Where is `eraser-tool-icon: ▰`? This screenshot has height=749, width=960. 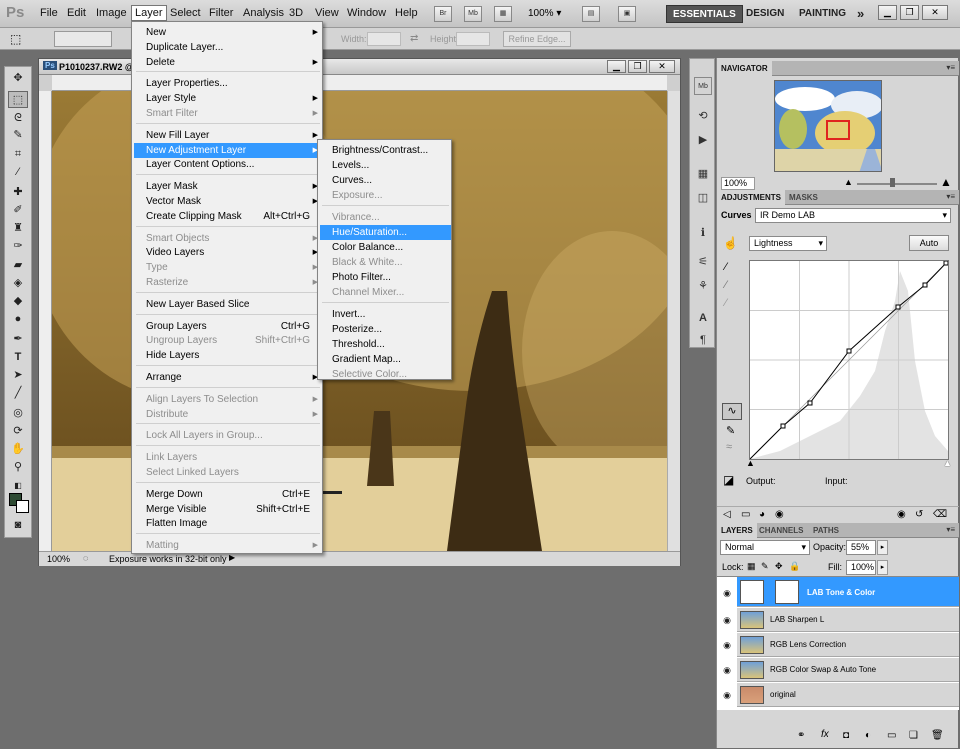
eraser-tool-icon: ▰ is located at coordinates (18, 265).